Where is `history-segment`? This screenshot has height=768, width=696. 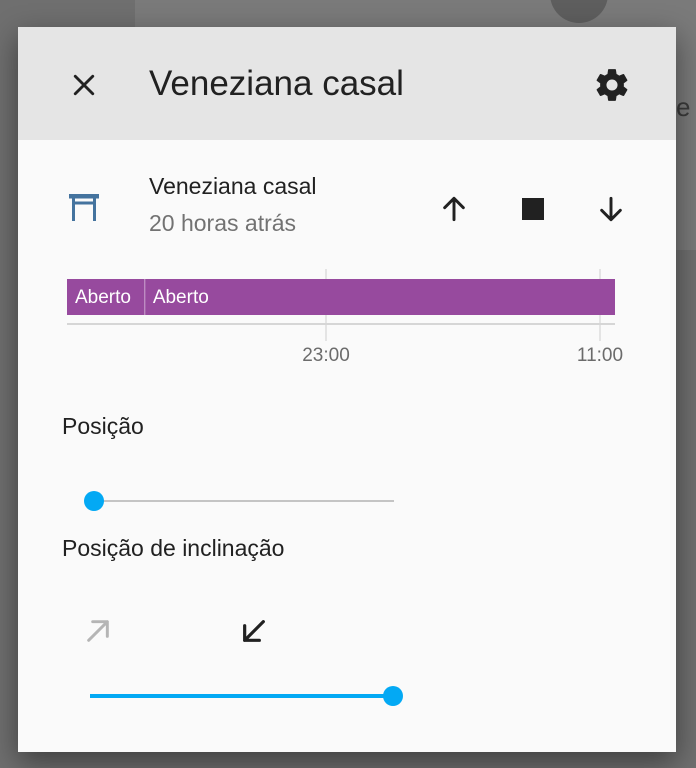
history-segment is located at coordinates (379, 297).